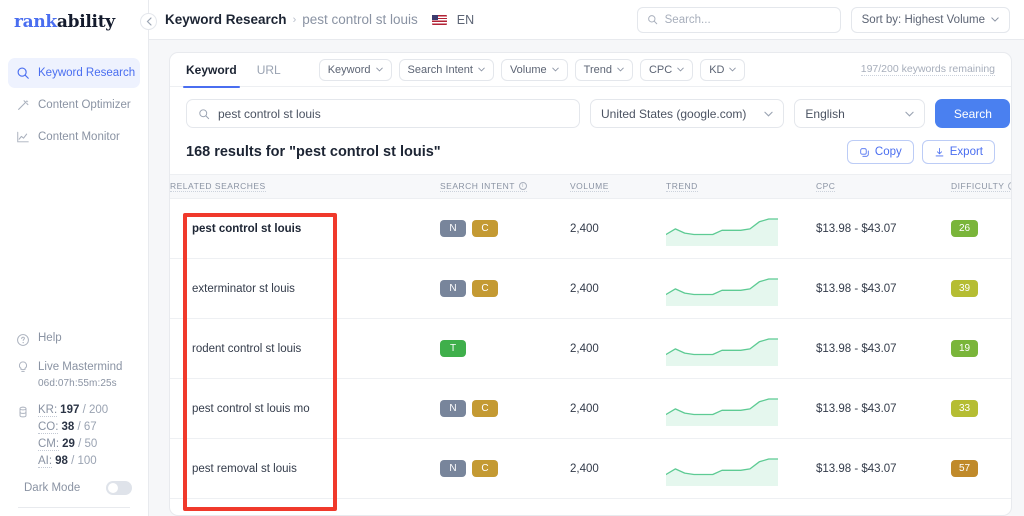 The image size is (1024, 516). I want to click on intent-badges: NC, so click(505, 408).